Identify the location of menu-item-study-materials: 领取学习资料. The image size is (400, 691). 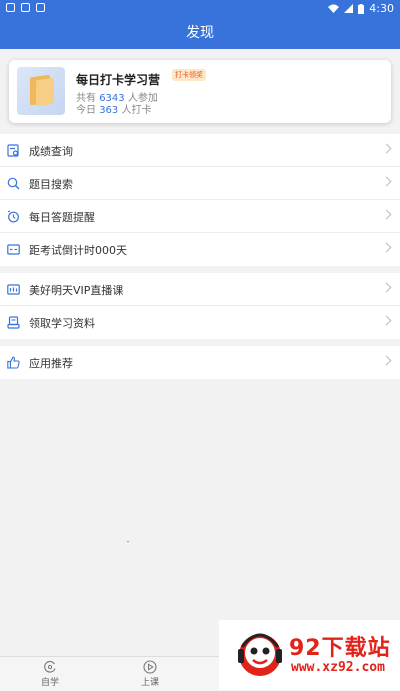
(200, 322).